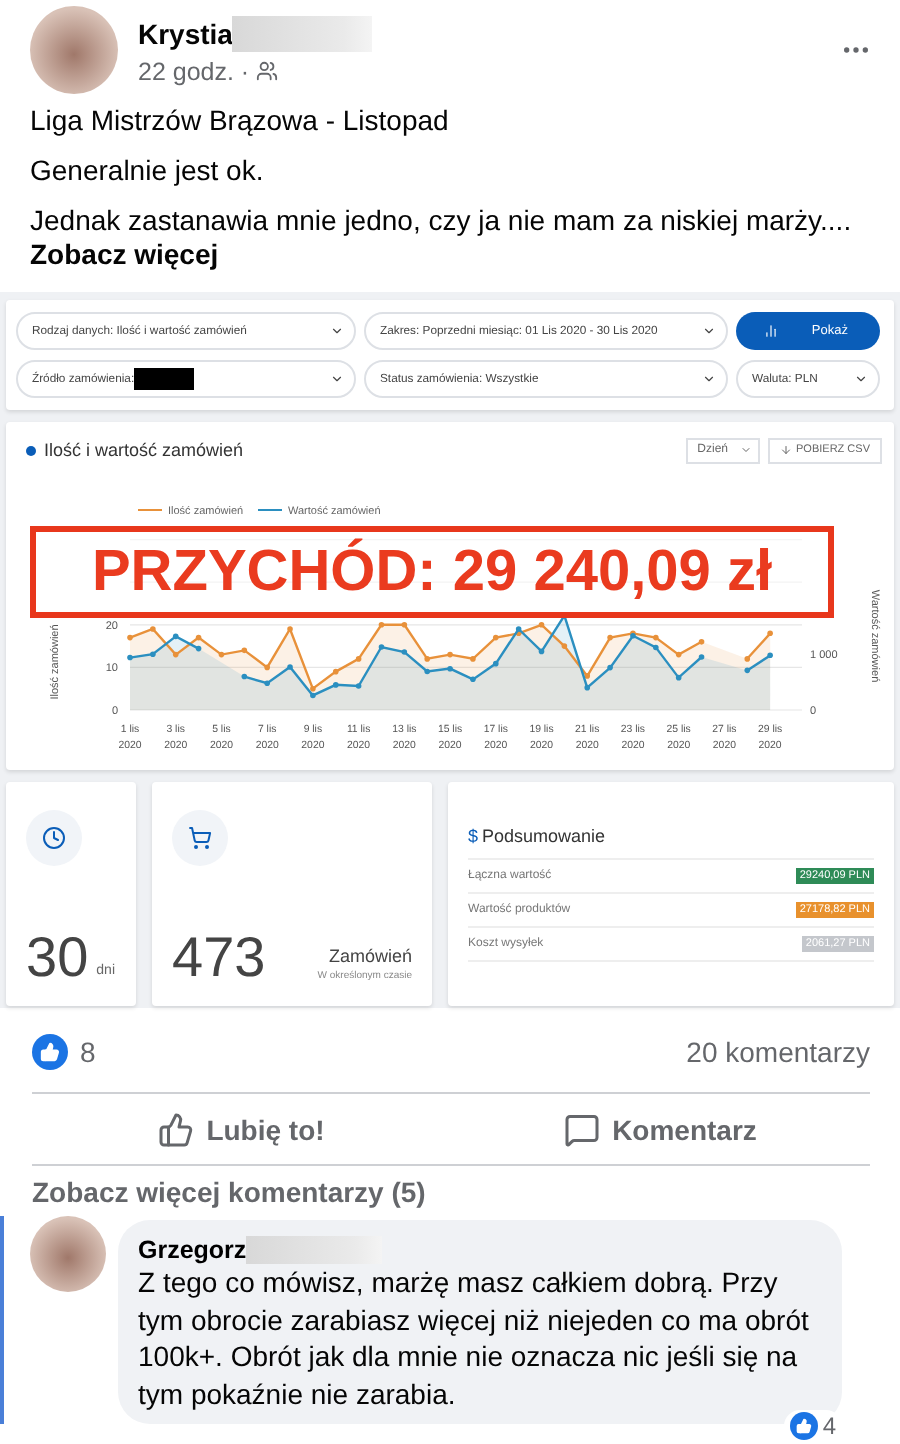 Image resolution: width=900 pixels, height=1444 pixels. Describe the element at coordinates (771, 331) in the screenshot. I see `chart-icon` at that location.